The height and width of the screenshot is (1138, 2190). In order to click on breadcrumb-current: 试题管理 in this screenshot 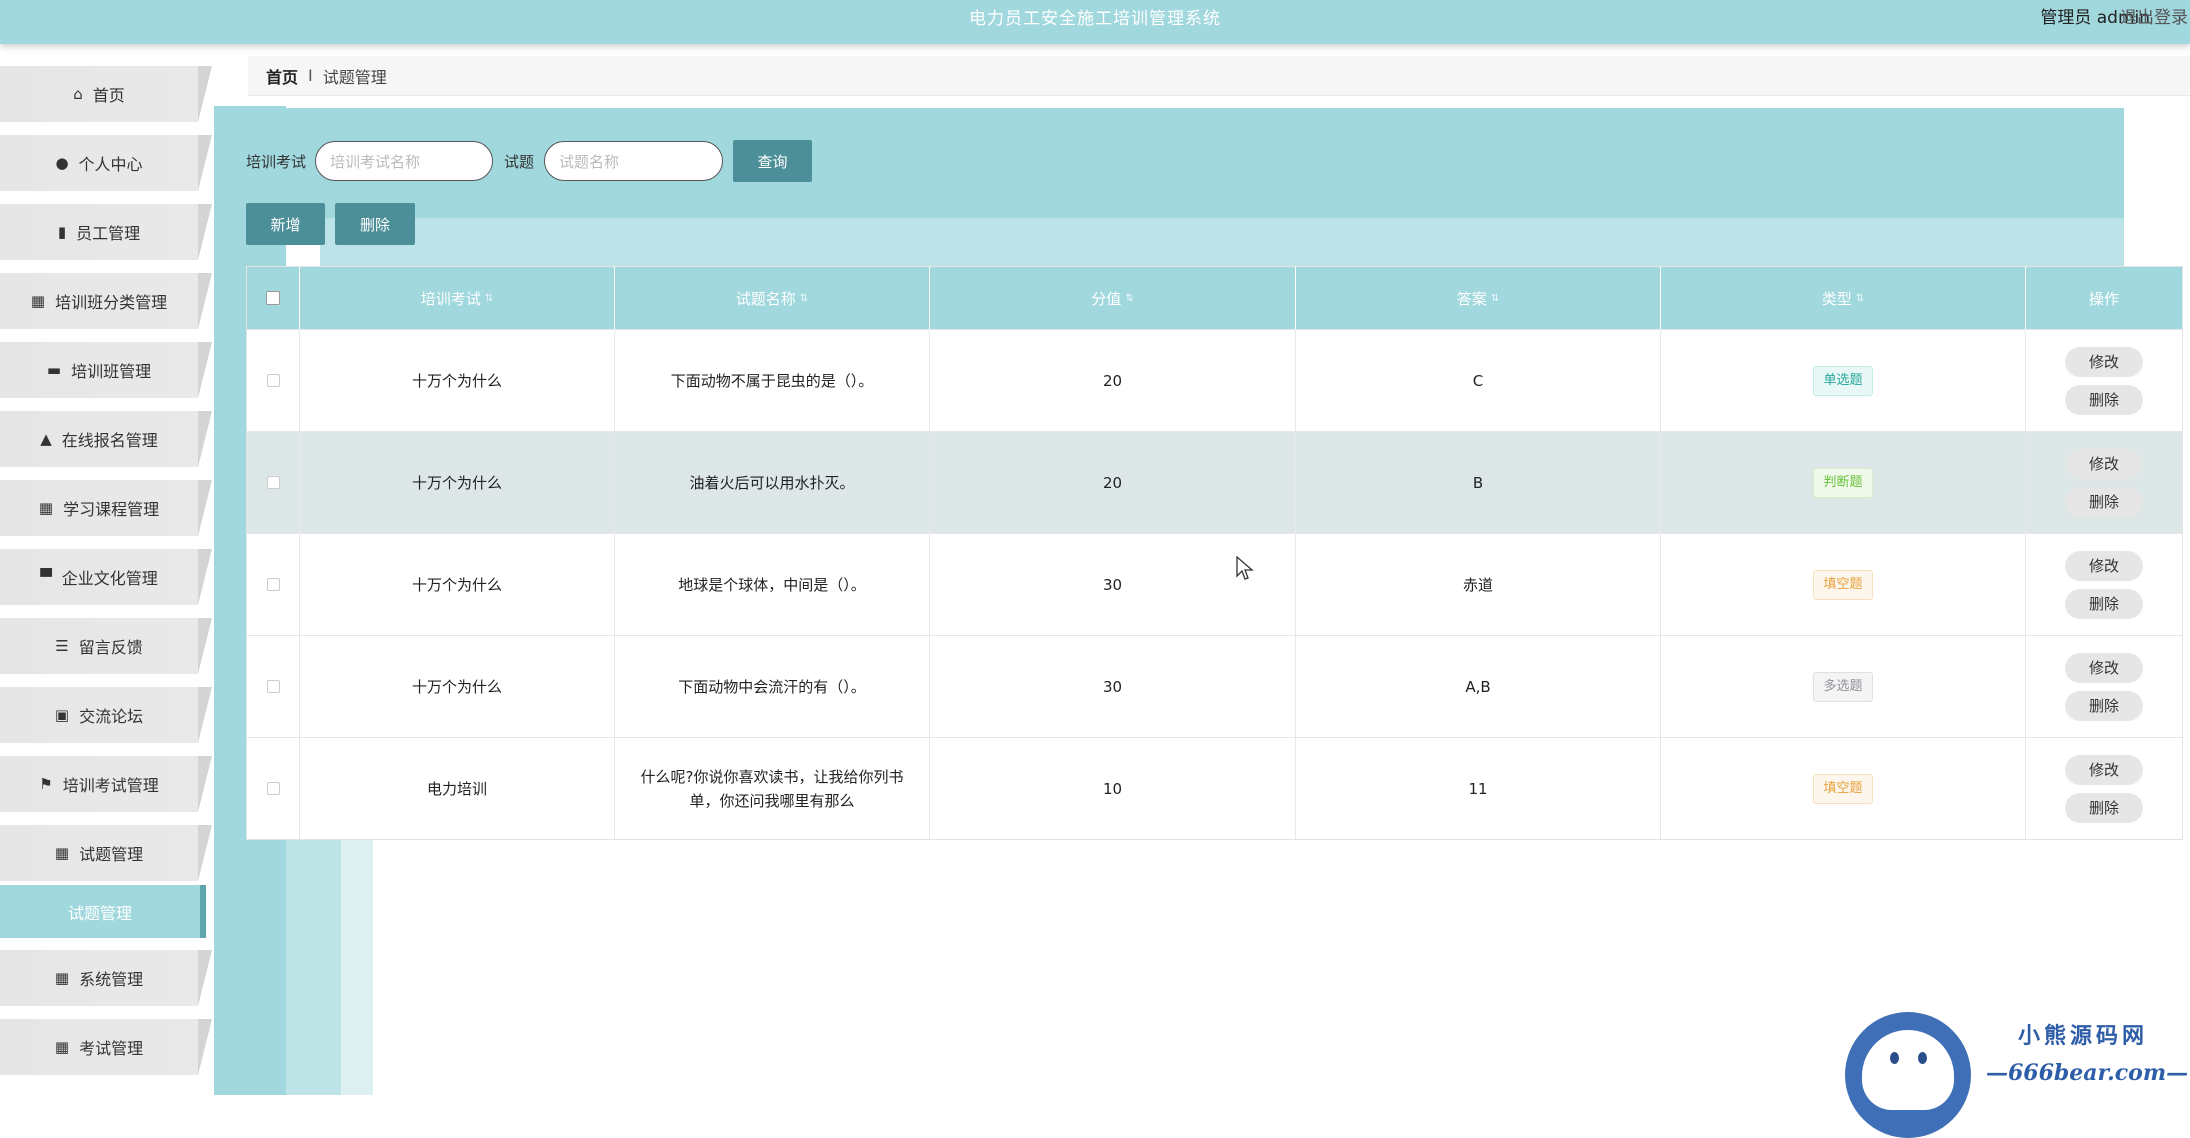, I will do `click(354, 77)`.